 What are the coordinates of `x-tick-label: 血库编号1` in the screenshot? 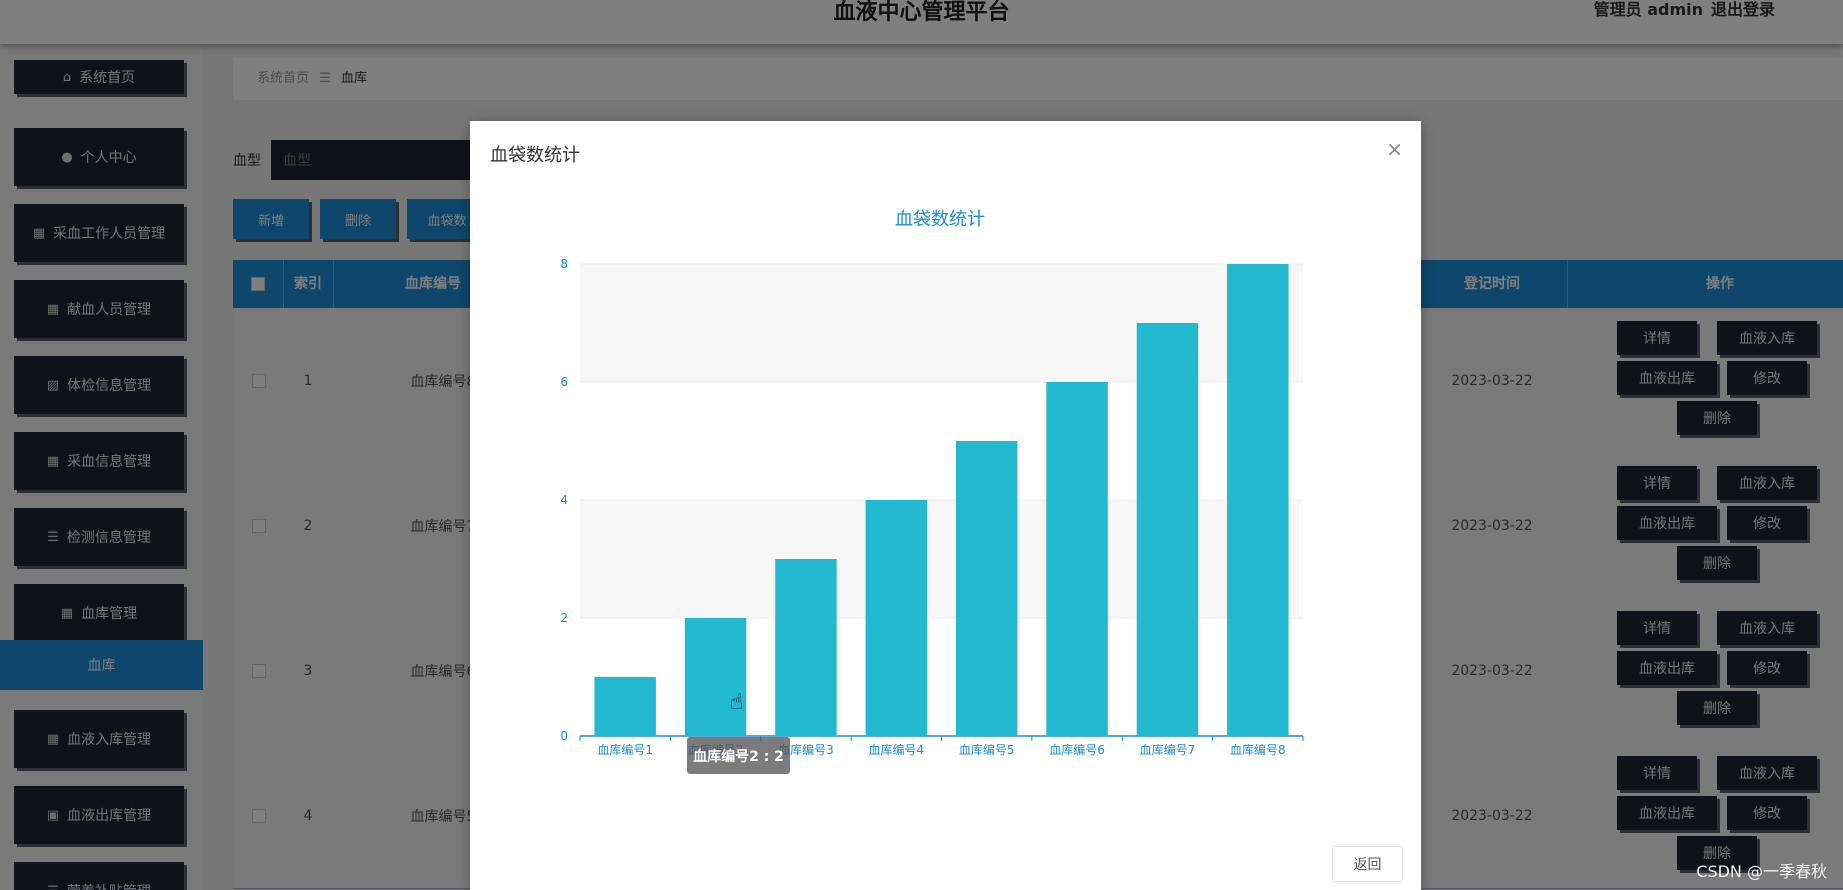 It's located at (625, 749).